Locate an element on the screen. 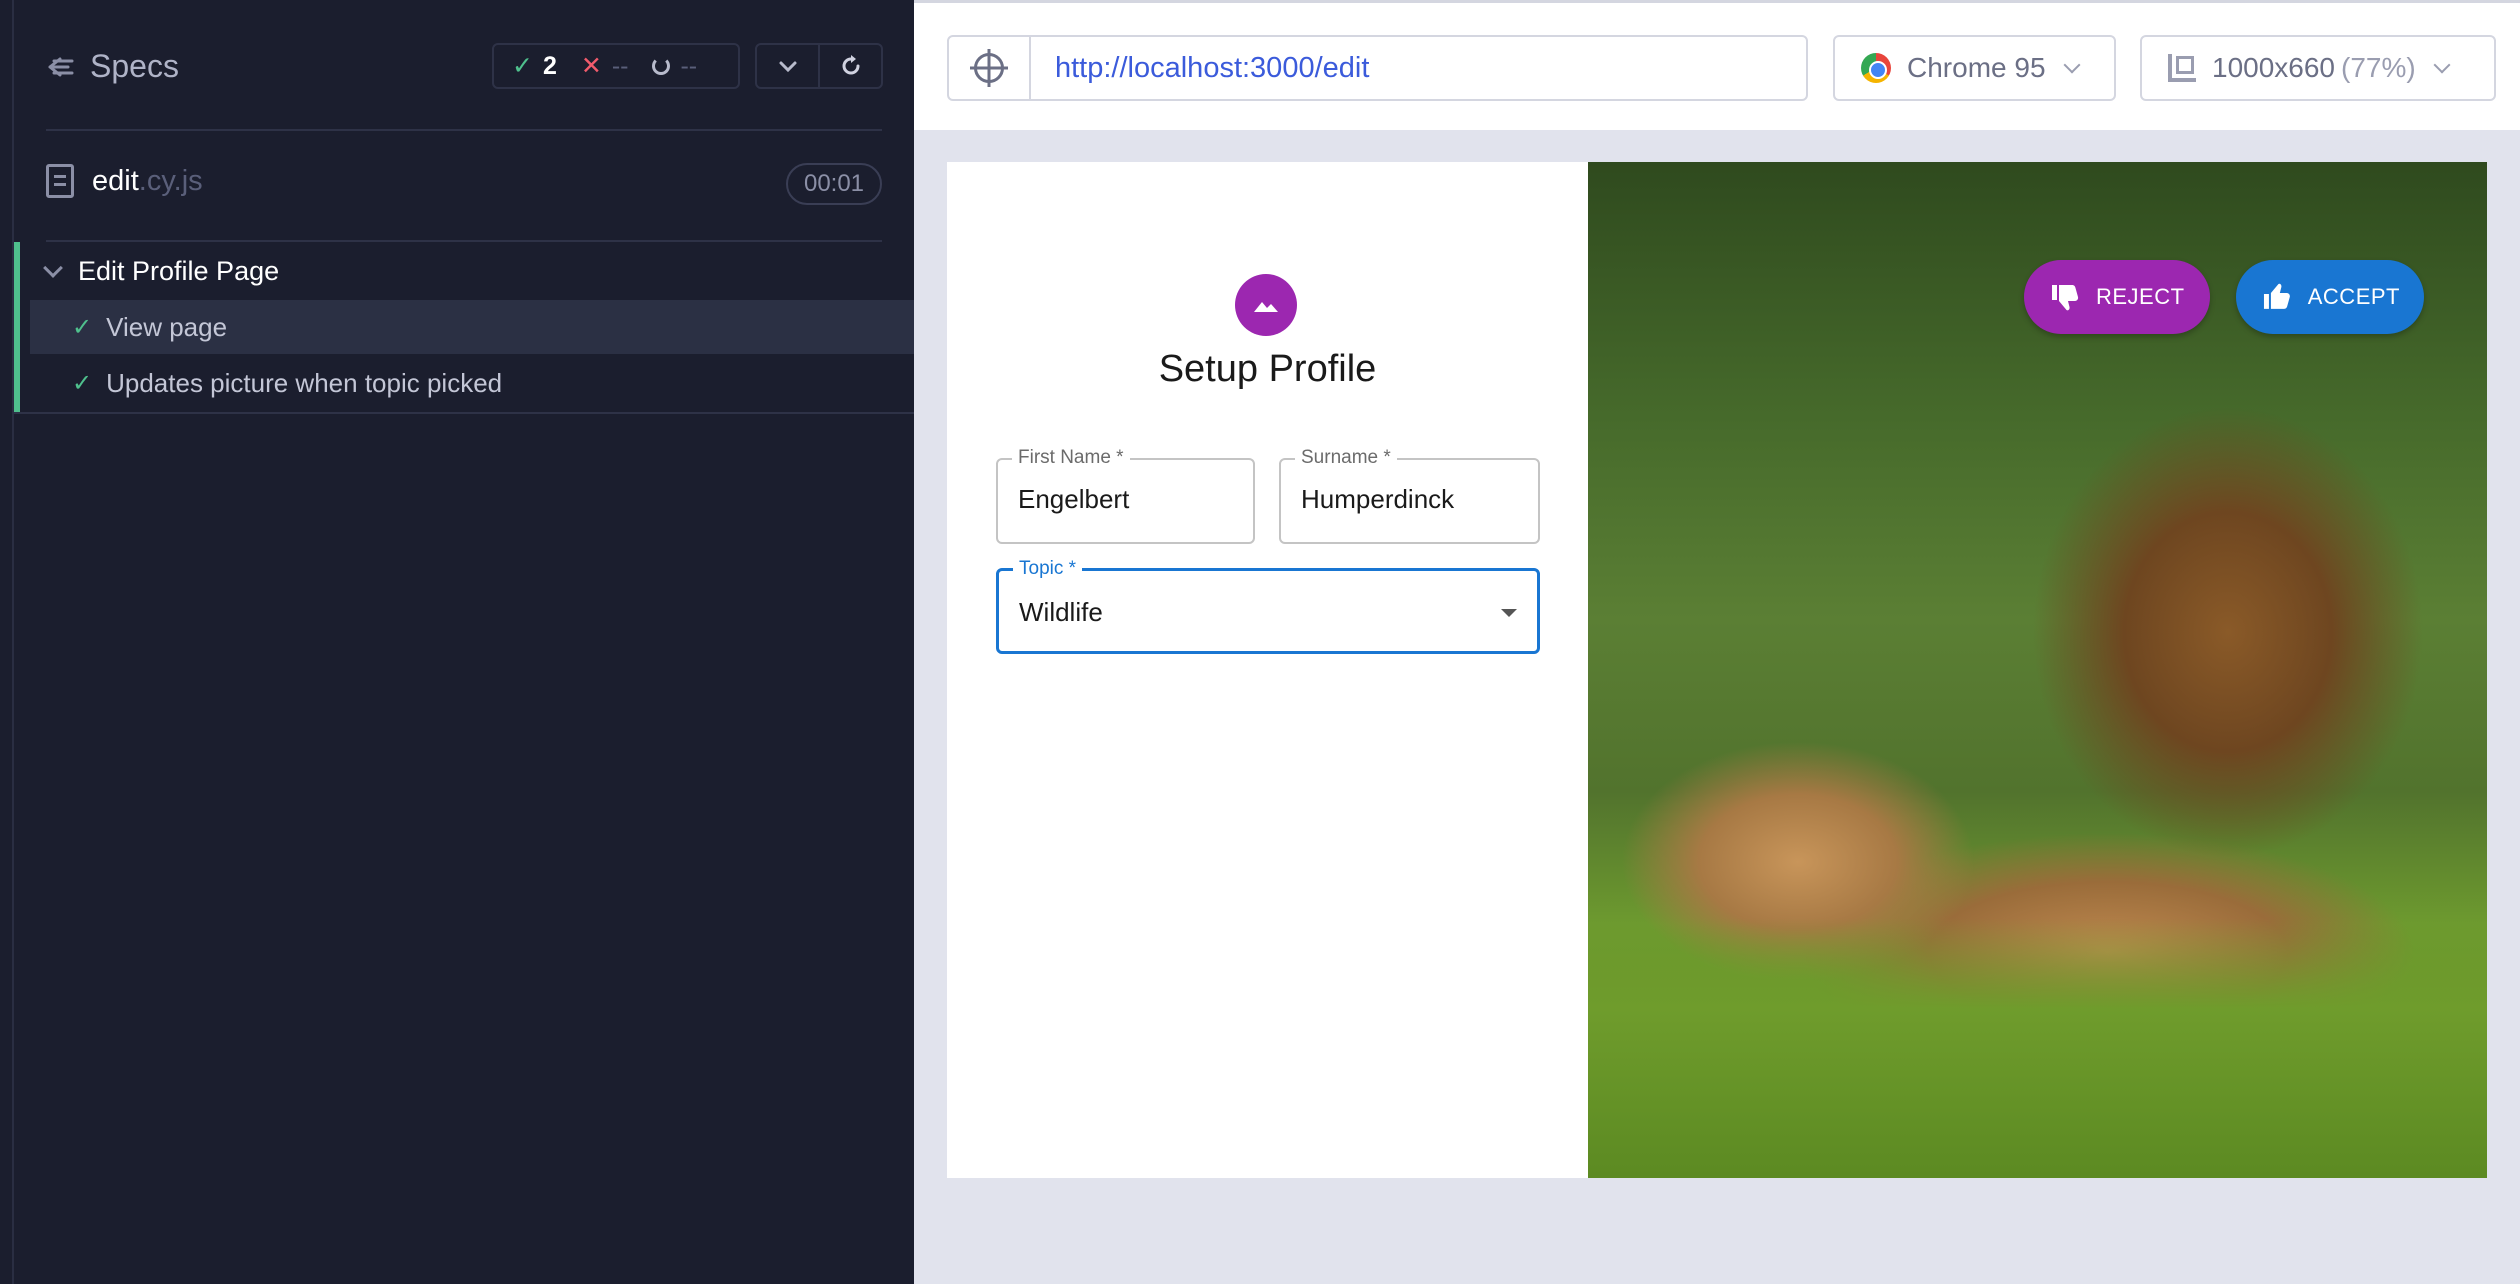  url-text: http://localhost:3000/edit is located at coordinates (1200, 68).